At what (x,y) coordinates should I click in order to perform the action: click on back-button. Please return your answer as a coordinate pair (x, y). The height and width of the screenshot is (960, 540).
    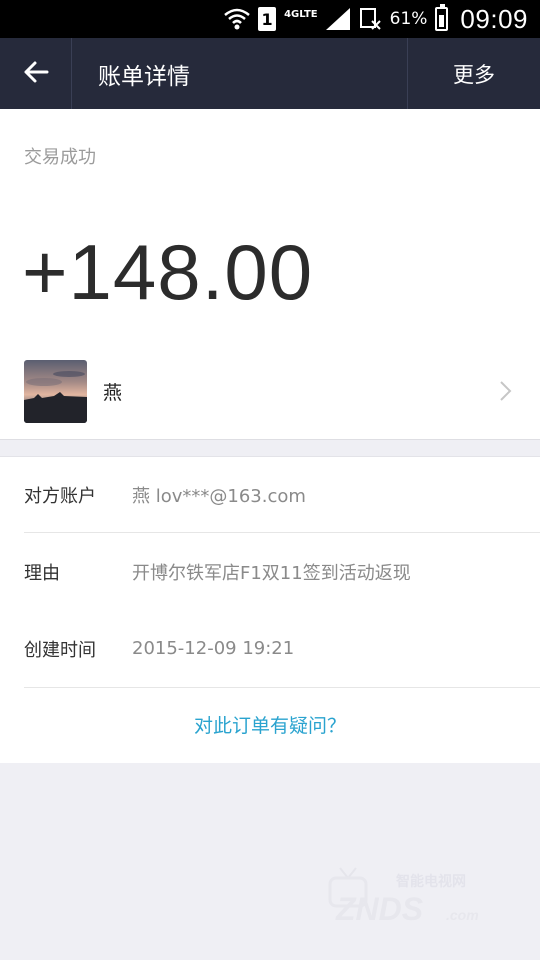
    Looking at the image, I should click on (36, 73).